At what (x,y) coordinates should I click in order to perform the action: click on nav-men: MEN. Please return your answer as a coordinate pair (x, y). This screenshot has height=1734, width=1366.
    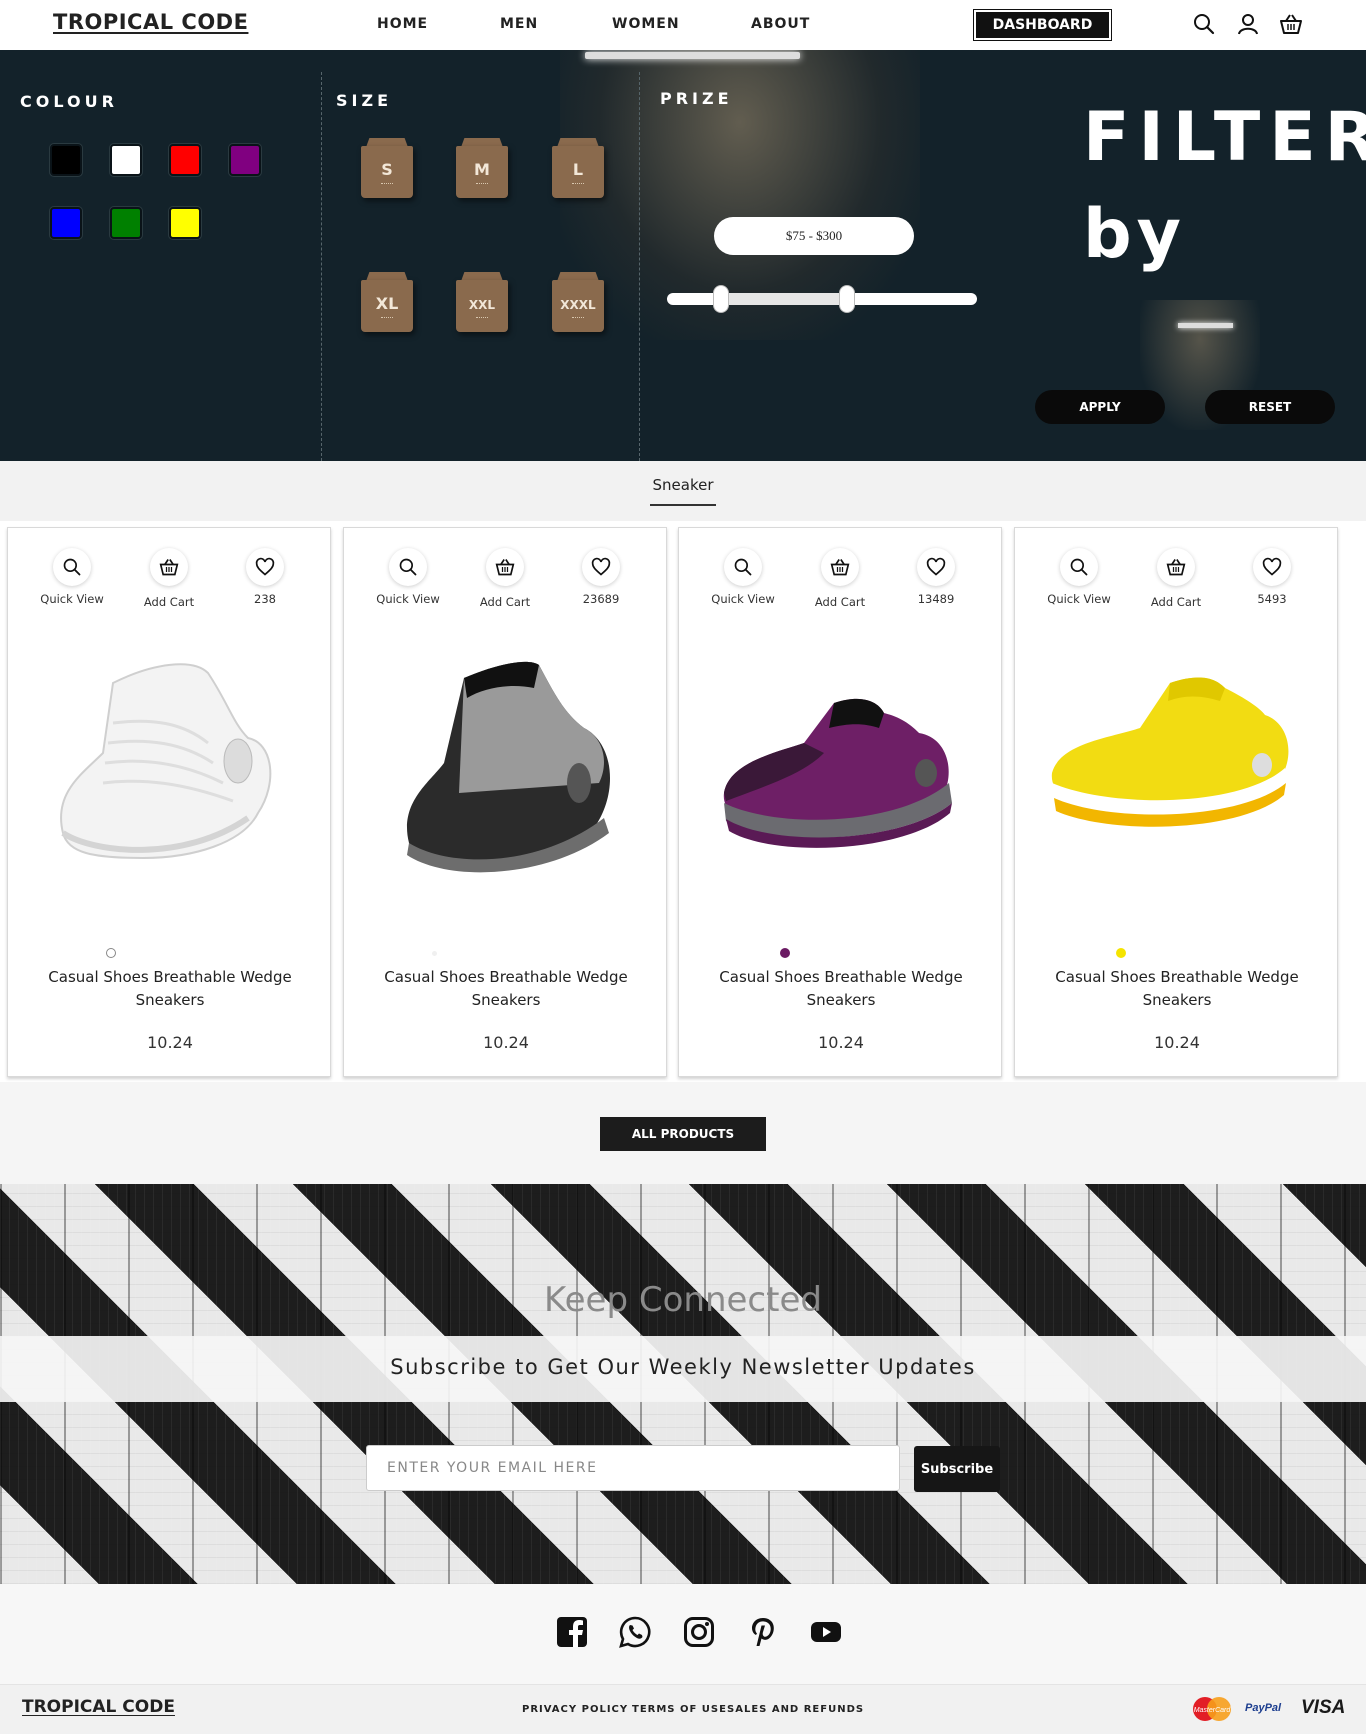
    Looking at the image, I should click on (519, 24).